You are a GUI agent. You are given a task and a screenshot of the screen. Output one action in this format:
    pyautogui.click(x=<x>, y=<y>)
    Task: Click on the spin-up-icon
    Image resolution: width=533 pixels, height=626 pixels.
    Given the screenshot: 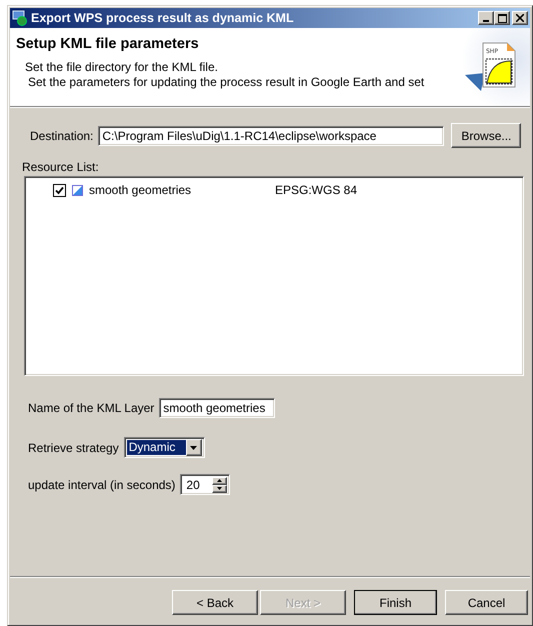 What is the action you would take?
    pyautogui.click(x=219, y=480)
    